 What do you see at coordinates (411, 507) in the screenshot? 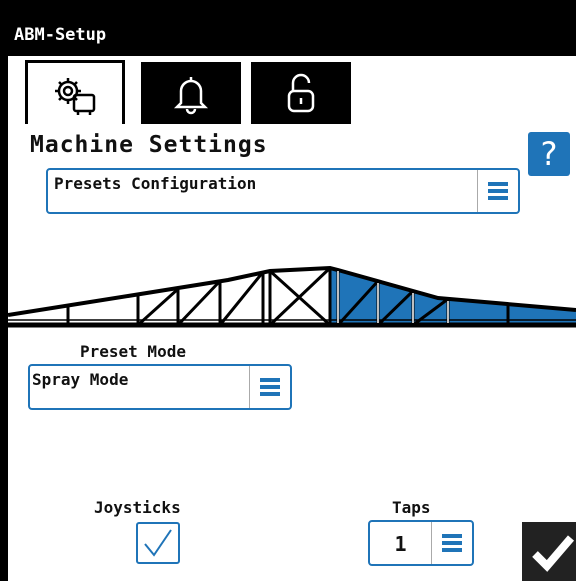
I see `taps-label: Taps` at bounding box center [411, 507].